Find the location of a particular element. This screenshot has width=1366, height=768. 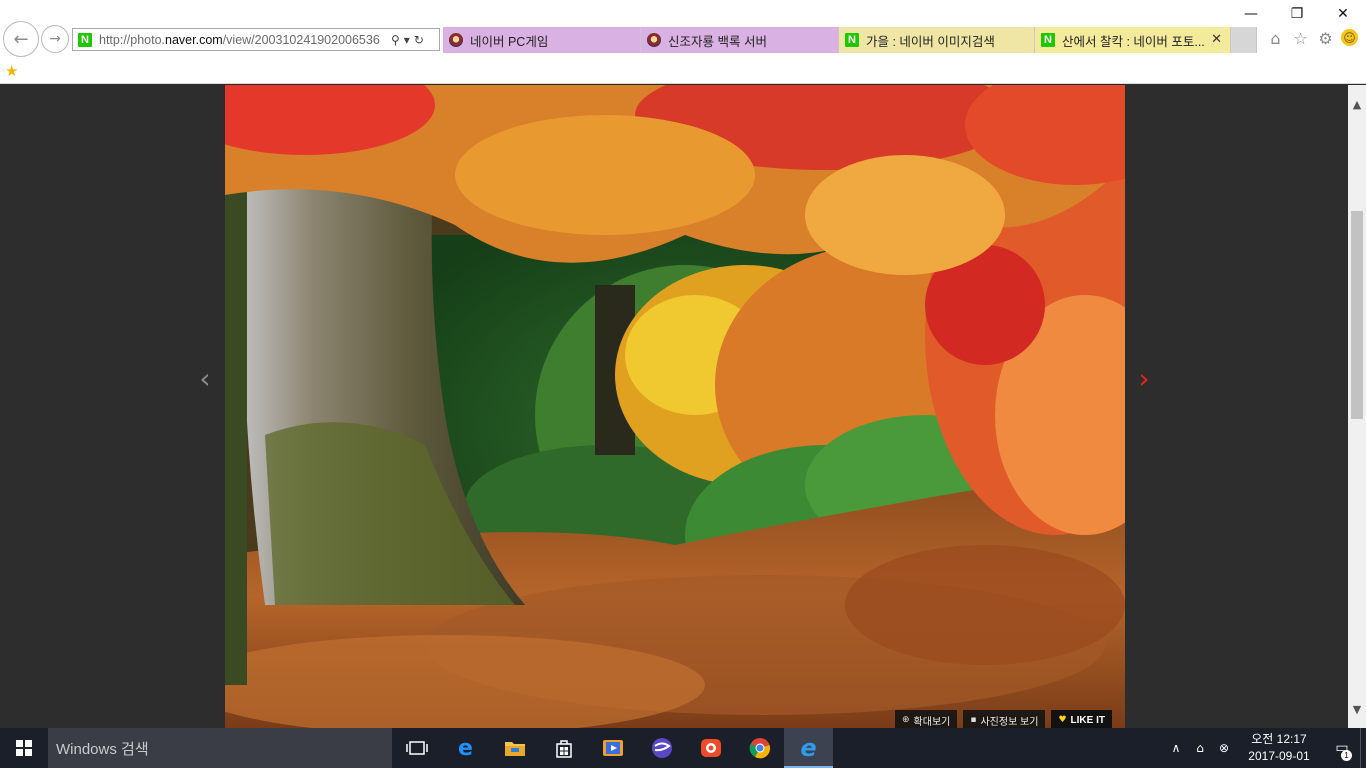

store-button is located at coordinates (563, 748).